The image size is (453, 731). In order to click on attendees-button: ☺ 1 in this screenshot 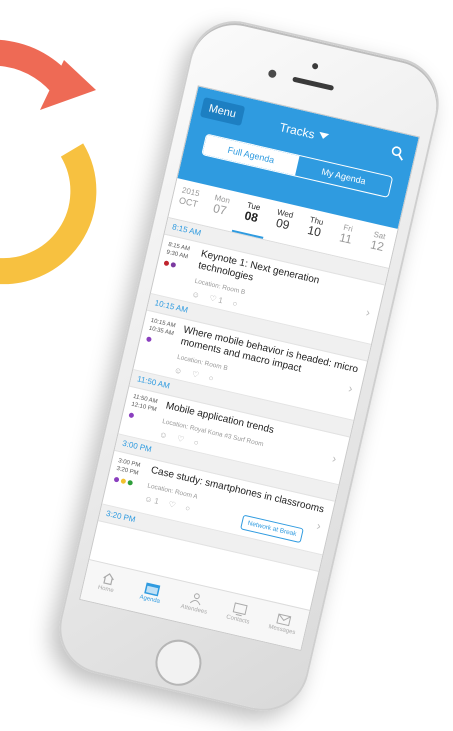, I will do `click(152, 500)`.